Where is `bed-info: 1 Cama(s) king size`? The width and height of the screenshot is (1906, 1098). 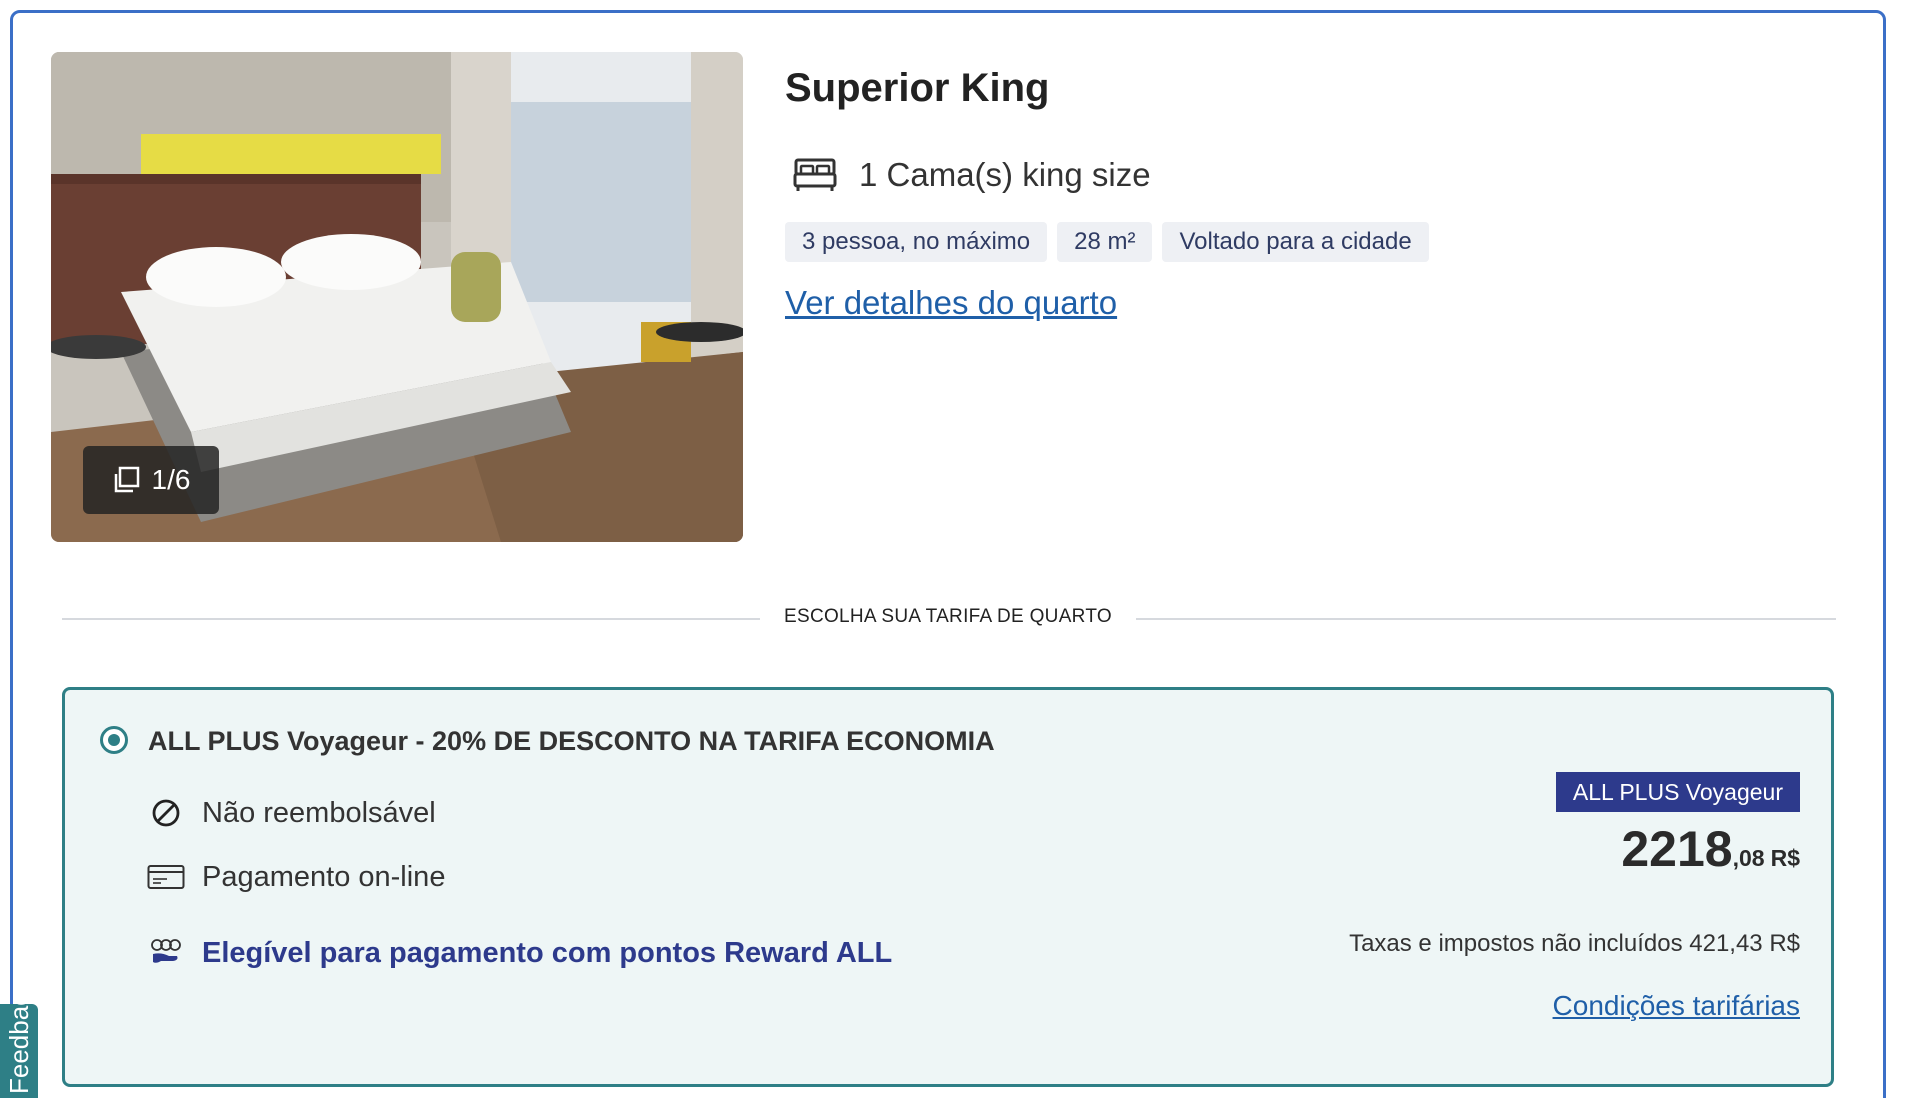 bed-info: 1 Cama(s) king size is located at coordinates (972, 175).